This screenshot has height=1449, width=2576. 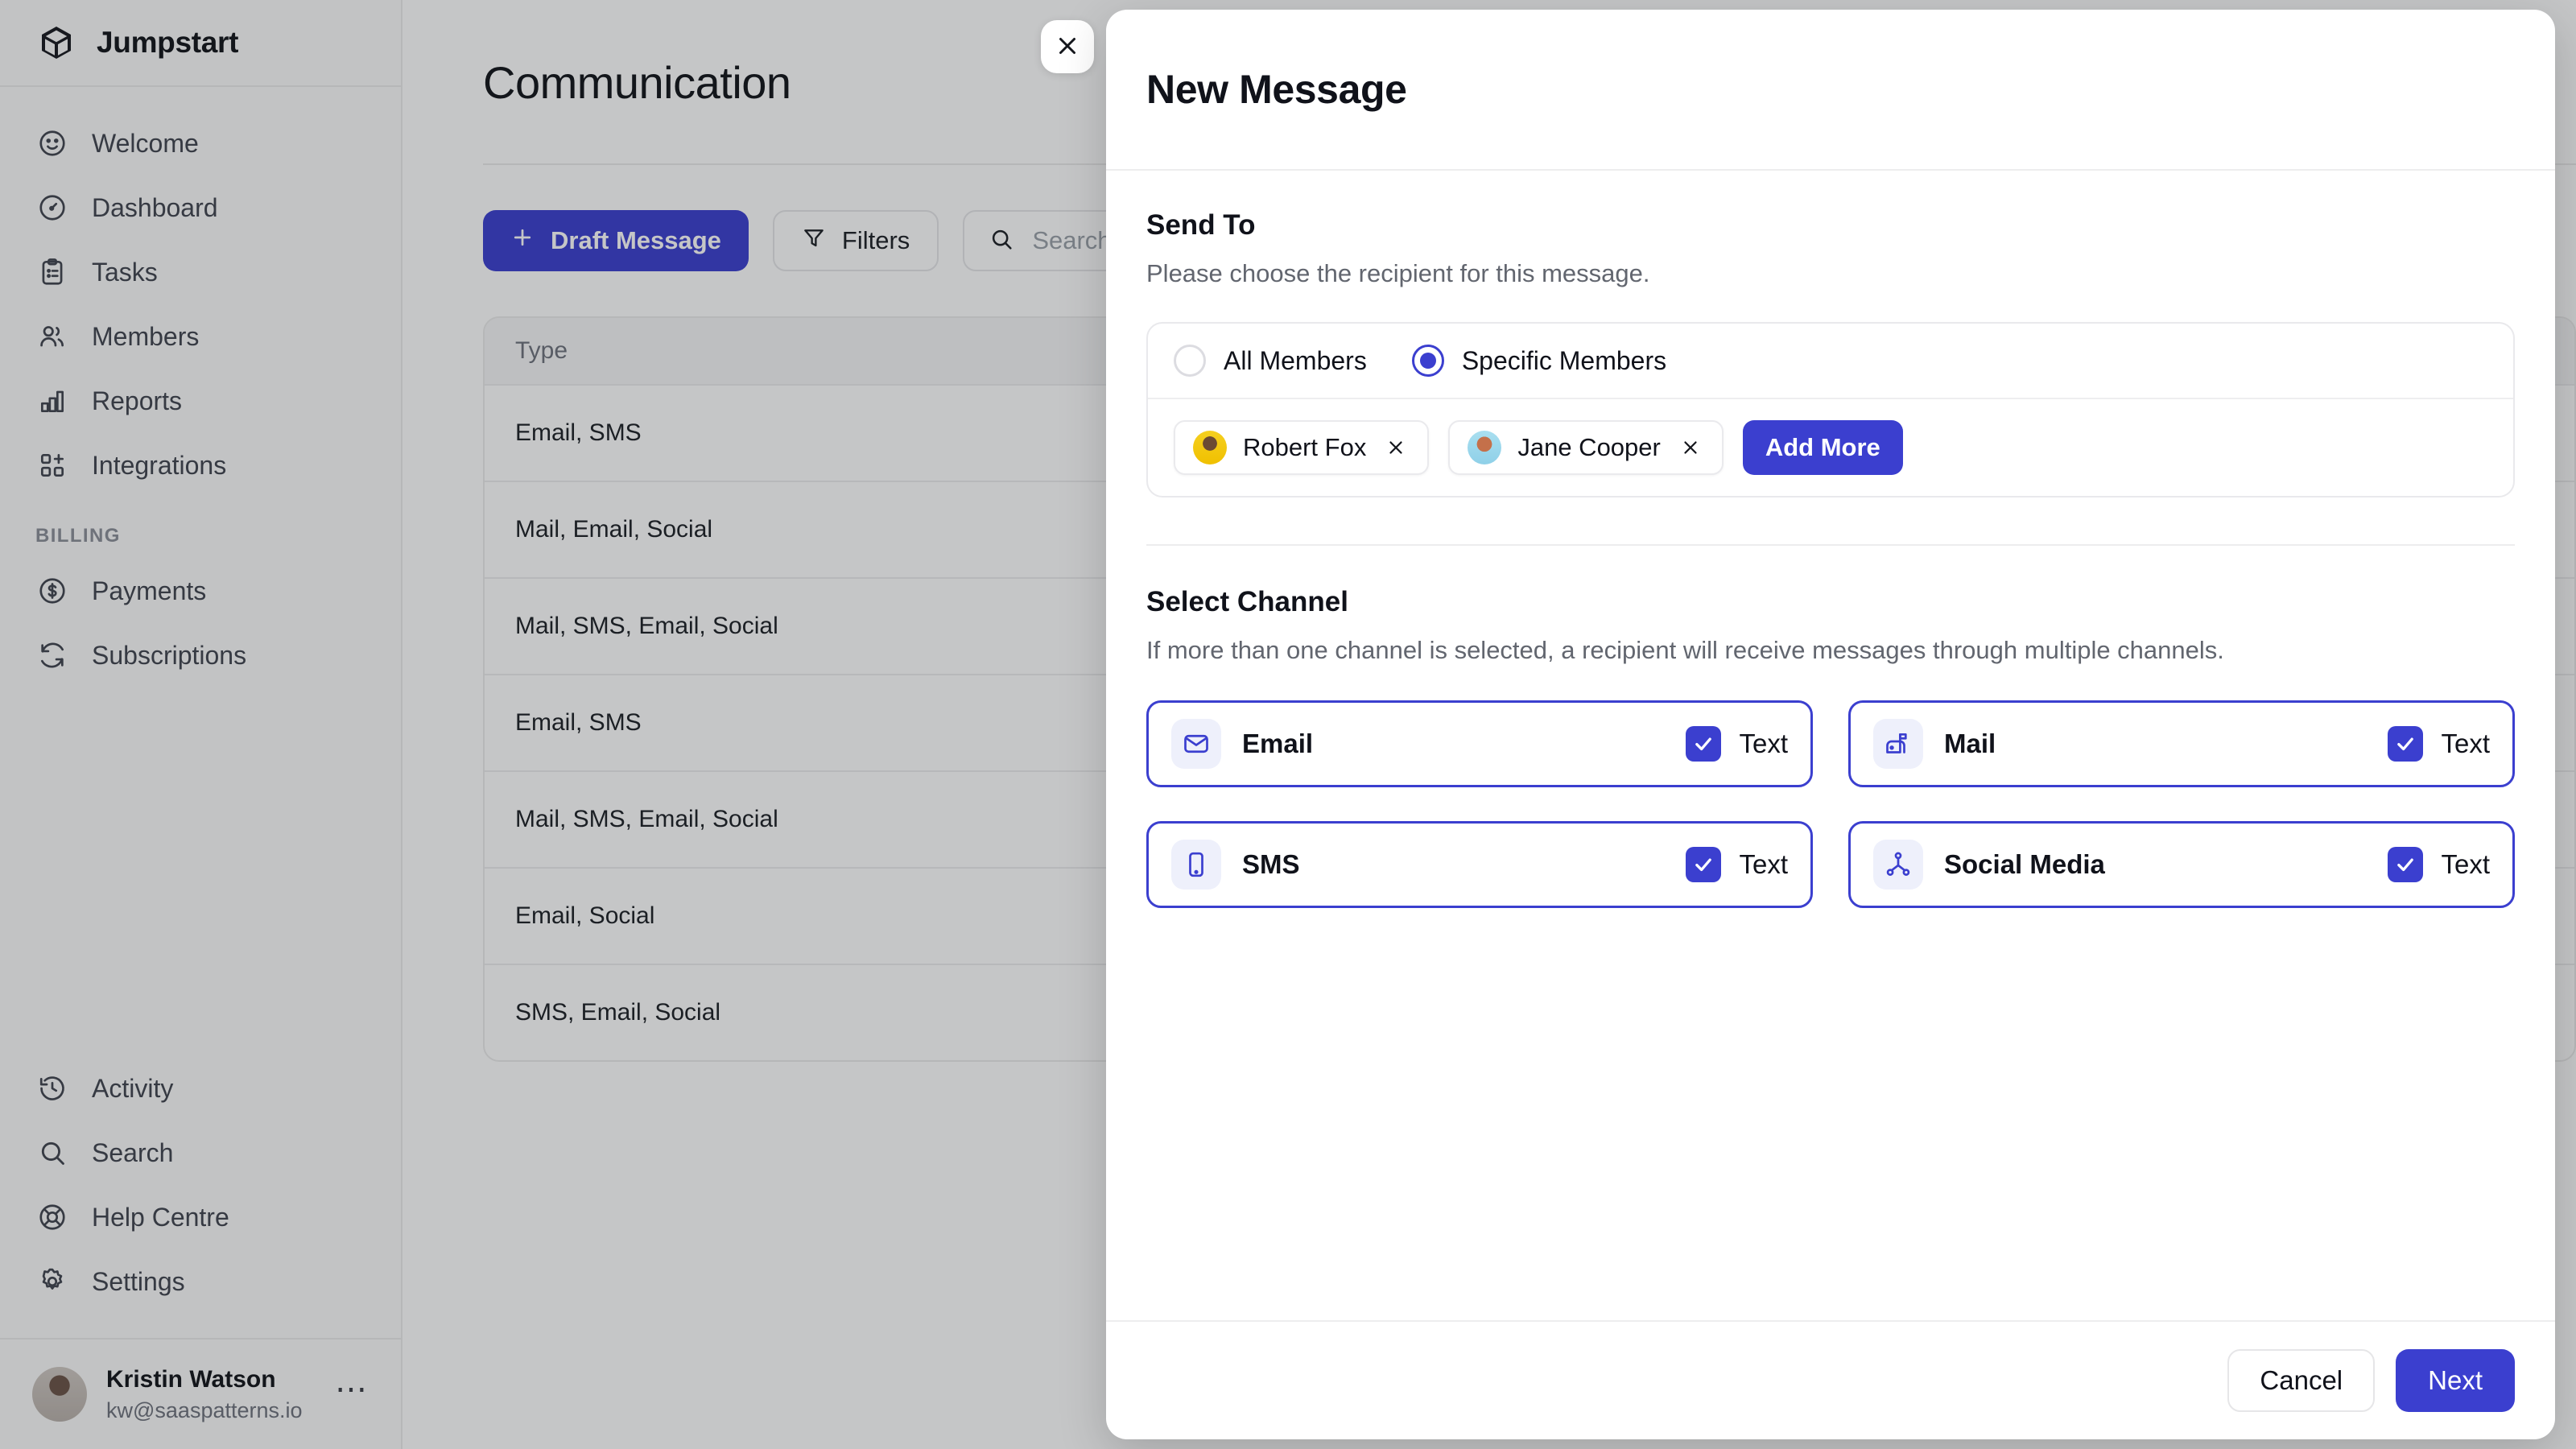 What do you see at coordinates (1276, 89) in the screenshot?
I see `dialog-title: New Message` at bounding box center [1276, 89].